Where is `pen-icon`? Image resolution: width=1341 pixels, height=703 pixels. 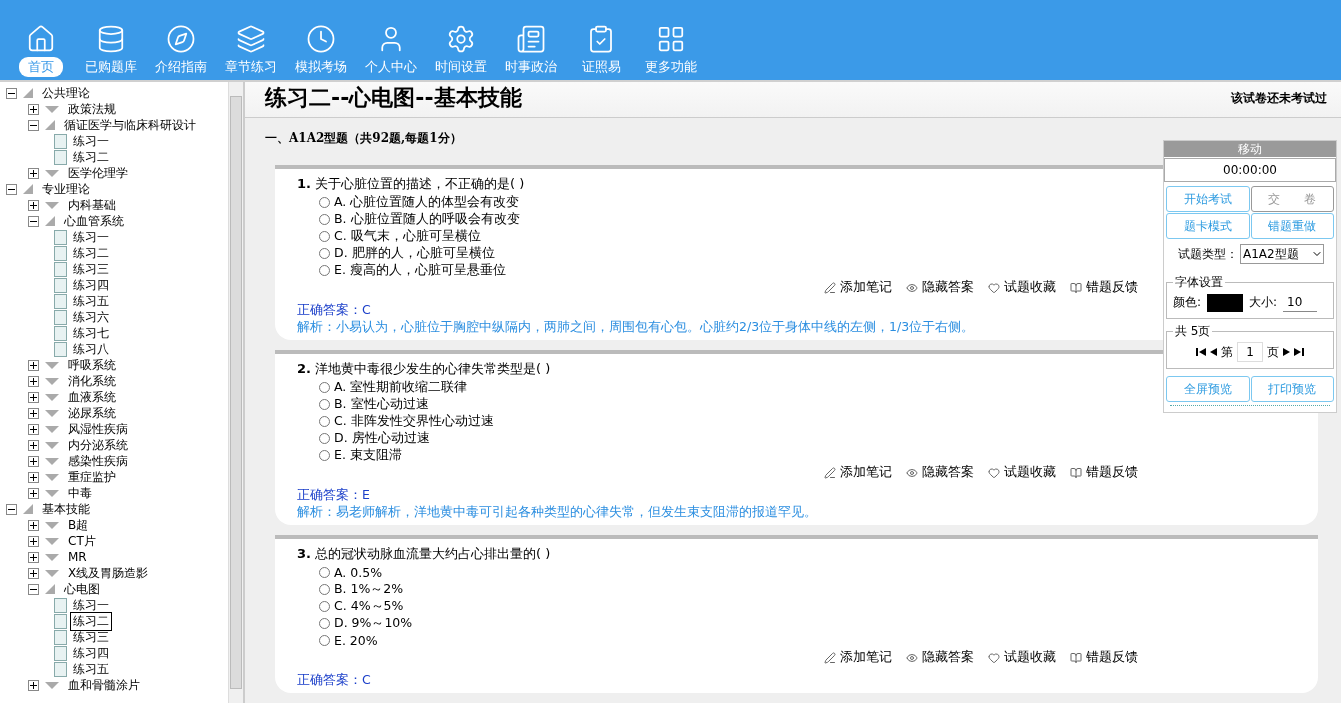
pen-icon is located at coordinates (830, 657).